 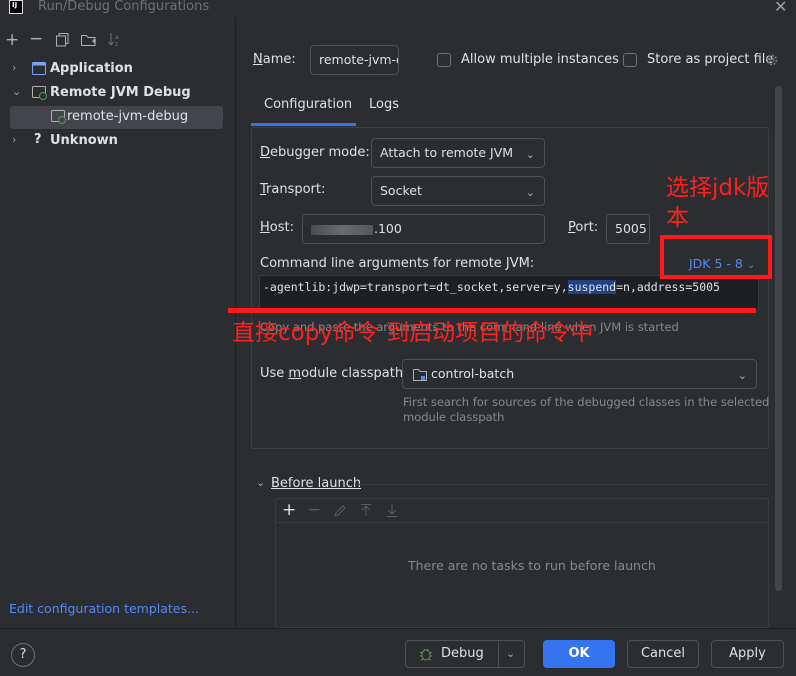 What do you see at coordinates (116, 44) in the screenshot?
I see `svg-text: z` at bounding box center [116, 44].